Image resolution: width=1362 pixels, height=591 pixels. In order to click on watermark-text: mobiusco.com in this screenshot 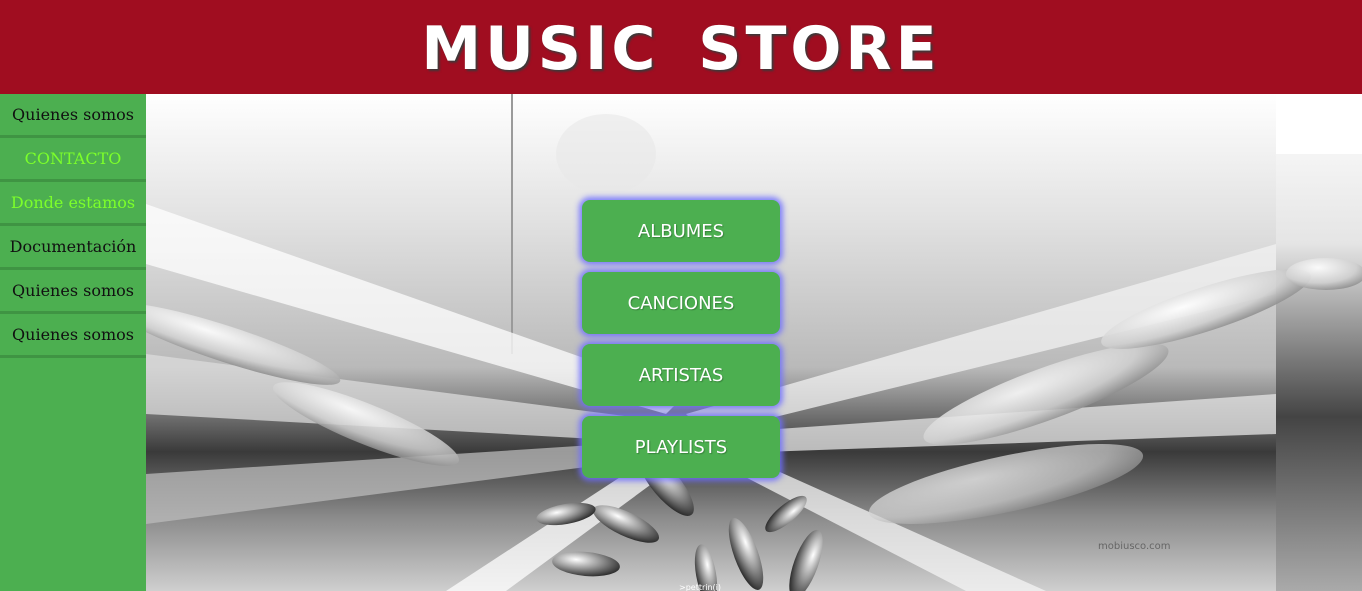, I will do `click(1134, 546)`.